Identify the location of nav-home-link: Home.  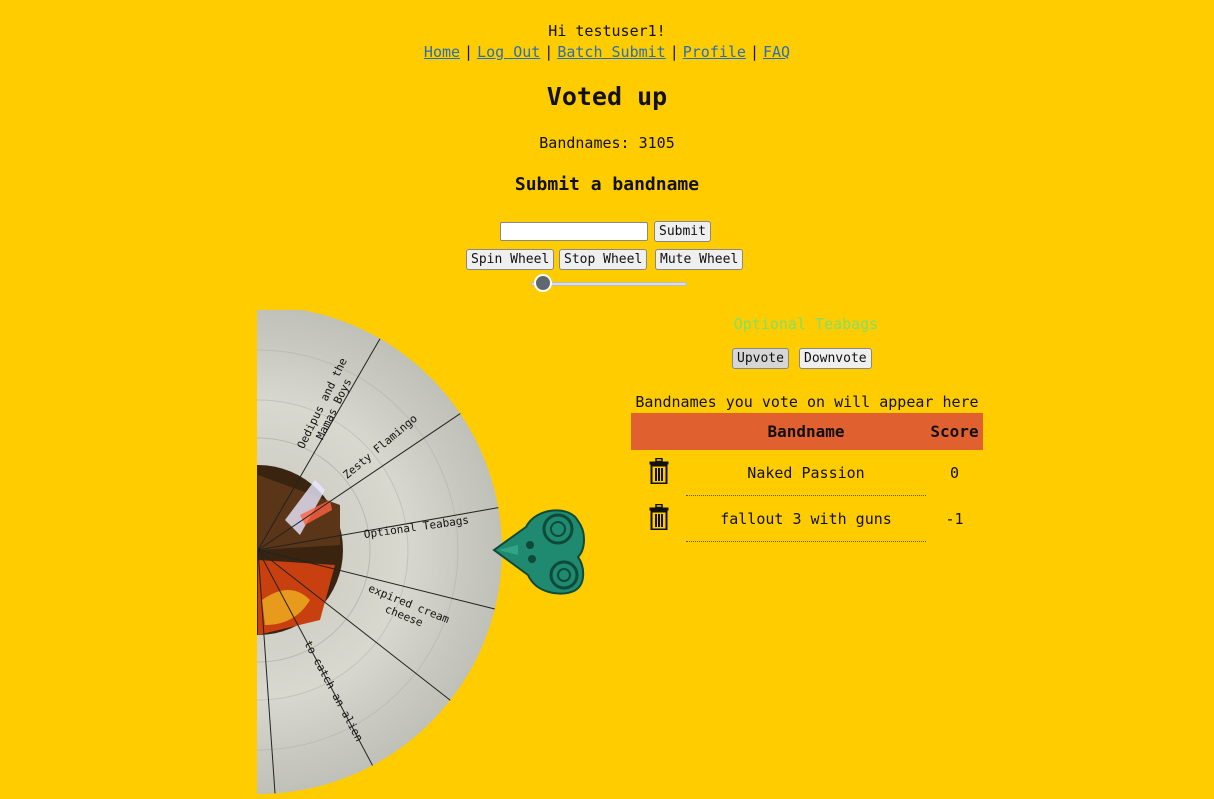
(442, 52).